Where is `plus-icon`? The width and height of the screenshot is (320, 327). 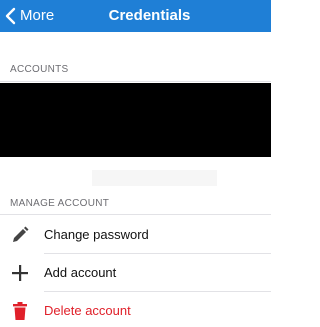 plus-icon is located at coordinates (20, 273).